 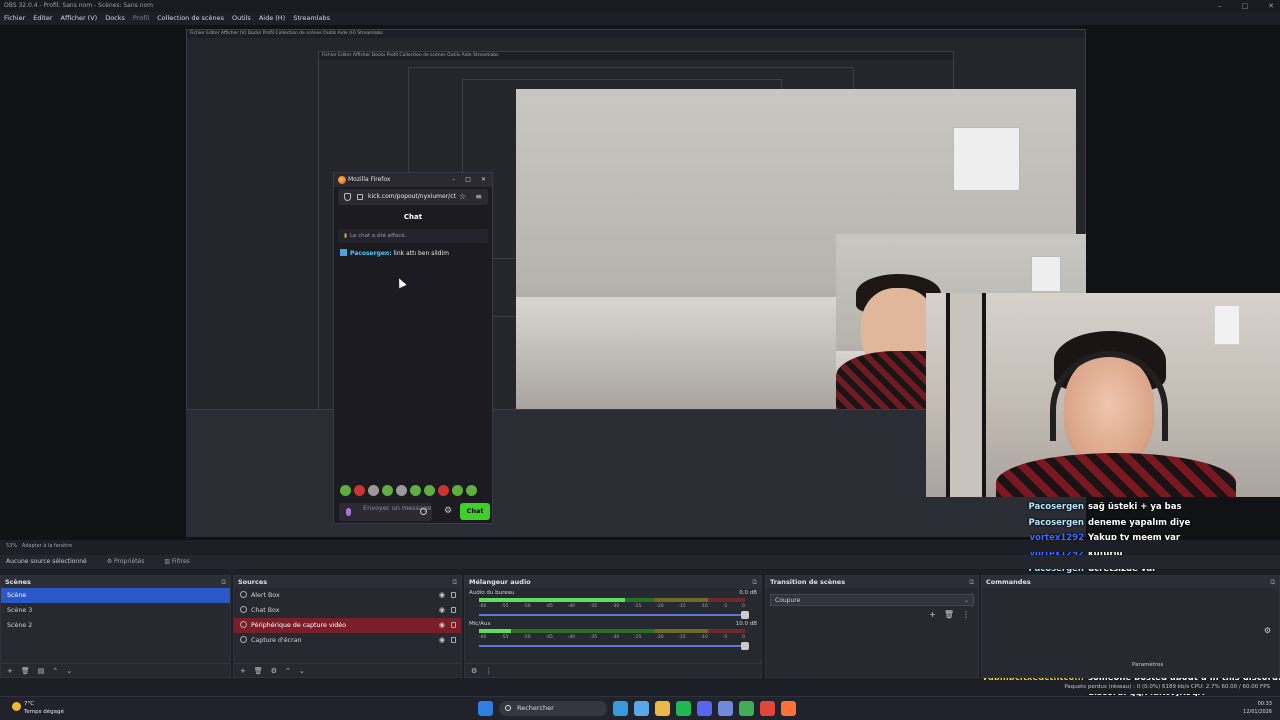 I want to click on weather-widget: 7°C Temps dégagé, so click(x=38, y=708).